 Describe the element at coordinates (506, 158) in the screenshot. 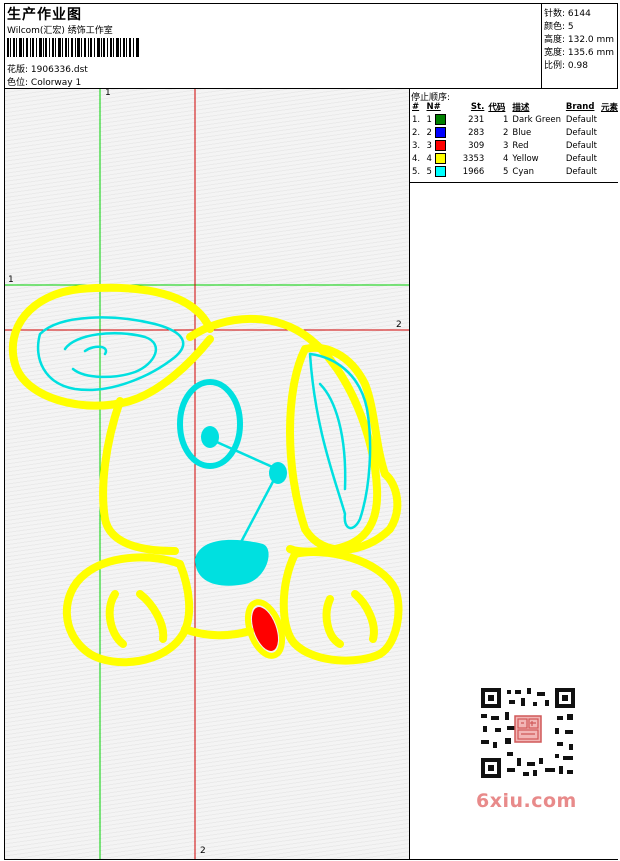

I see `row-code: 4` at that location.